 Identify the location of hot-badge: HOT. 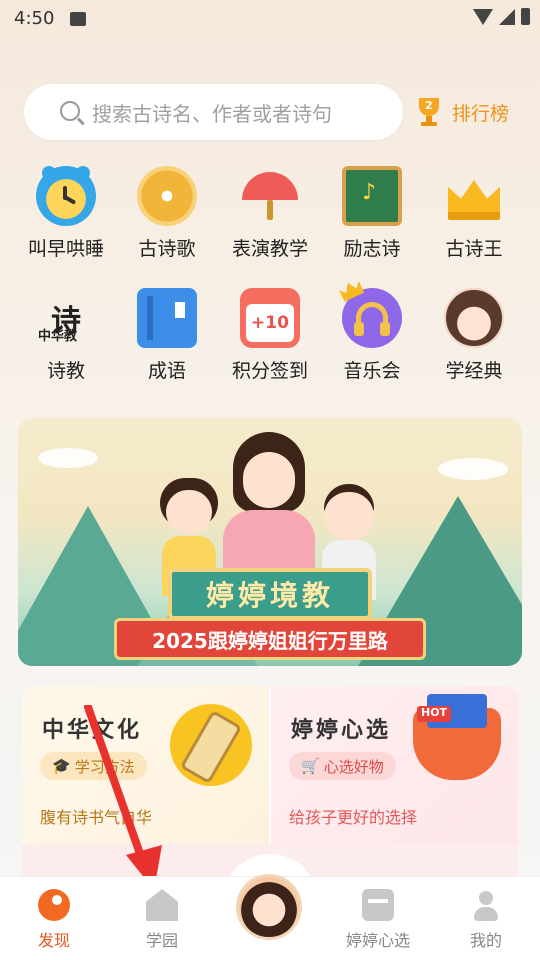
(434, 714).